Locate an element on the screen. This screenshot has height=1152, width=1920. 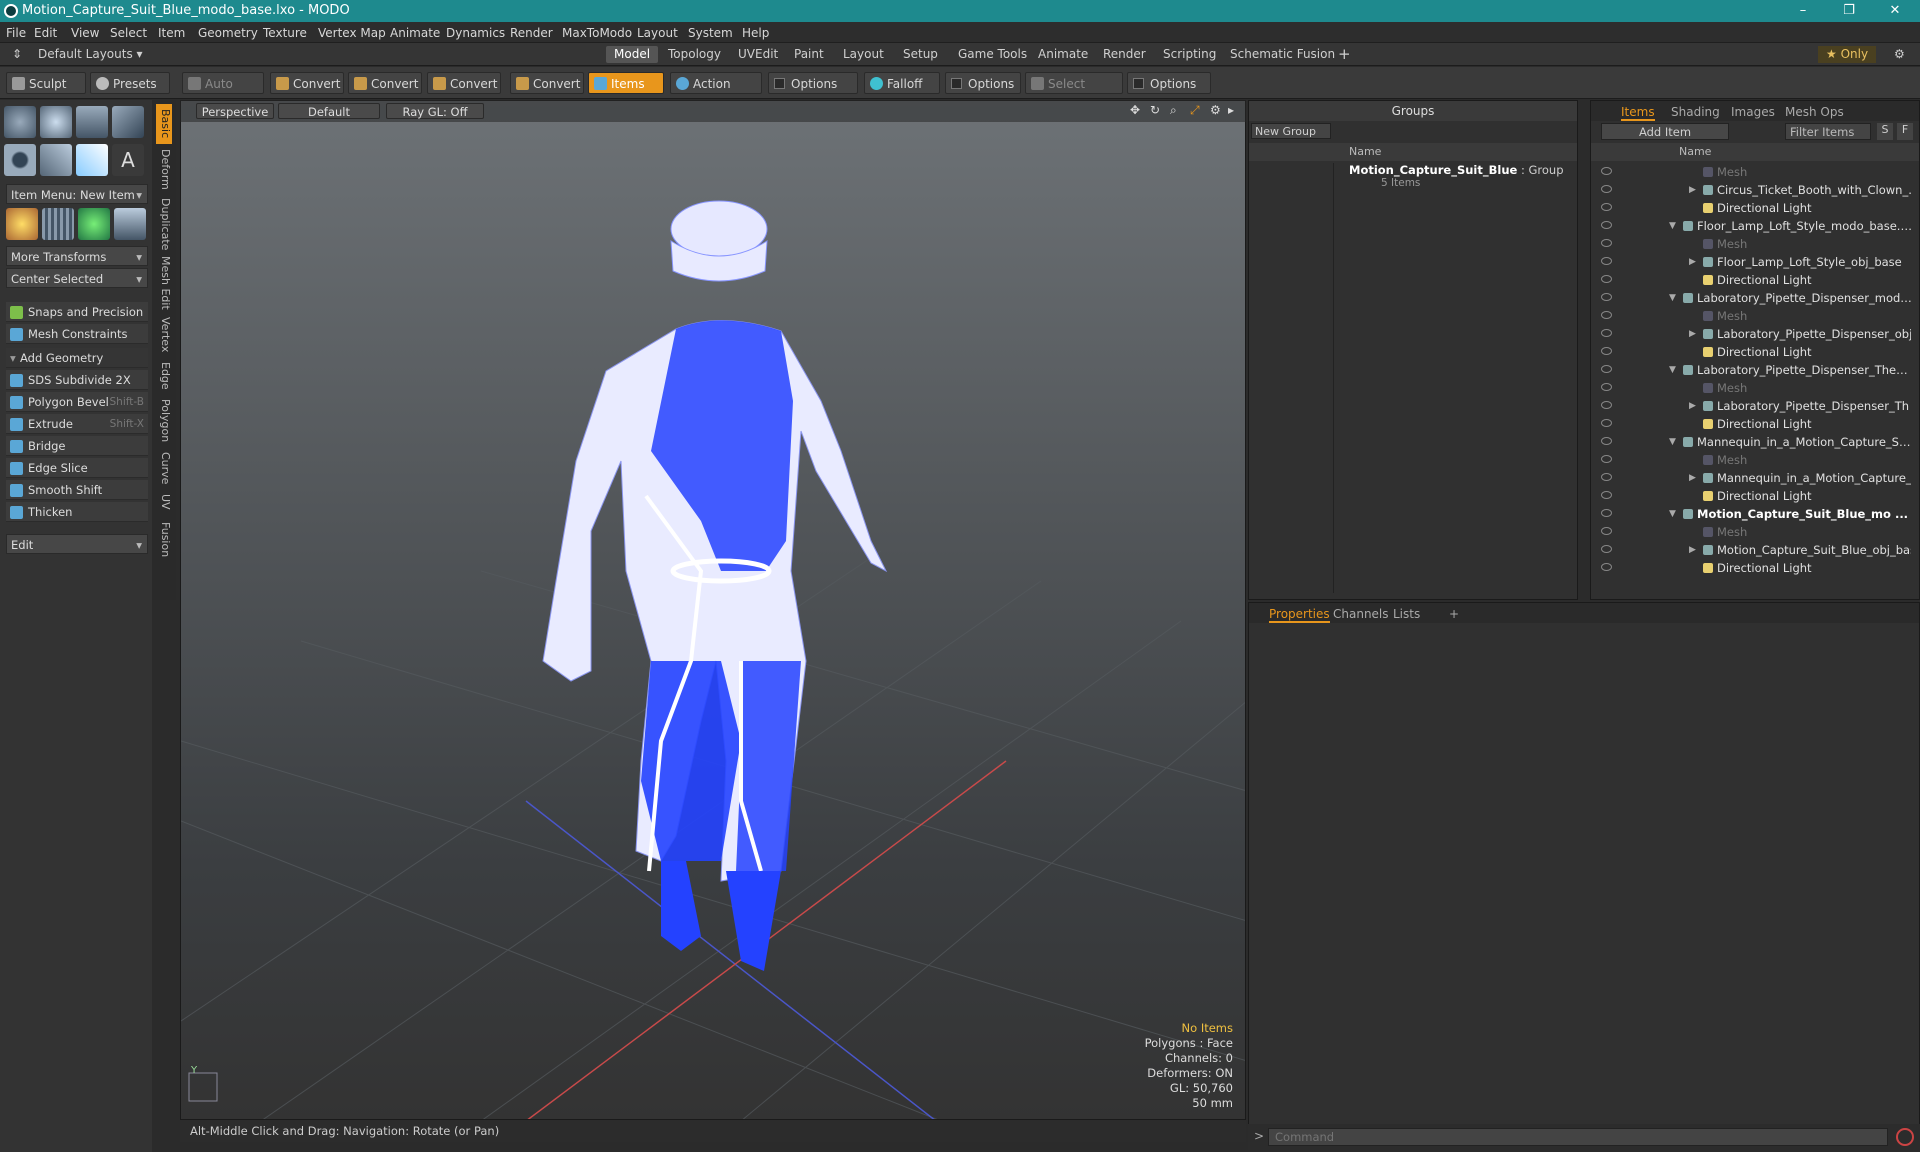
tab-mesh-edit: Mesh Edit is located at coordinates (164, 283).